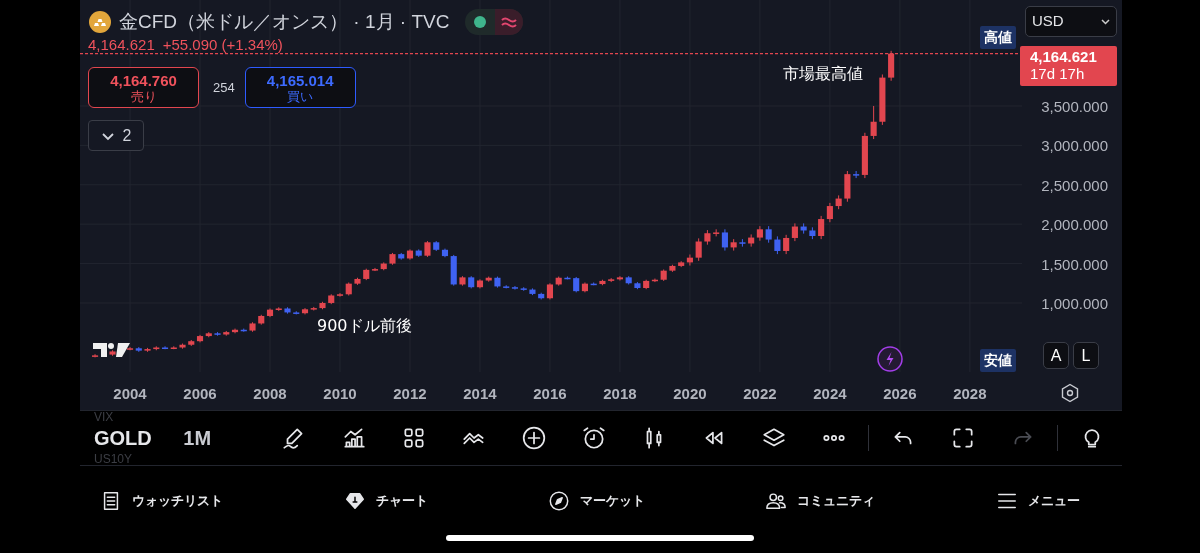  Describe the element at coordinates (760, 393) in the screenshot. I see `axis-label: 2022` at that location.